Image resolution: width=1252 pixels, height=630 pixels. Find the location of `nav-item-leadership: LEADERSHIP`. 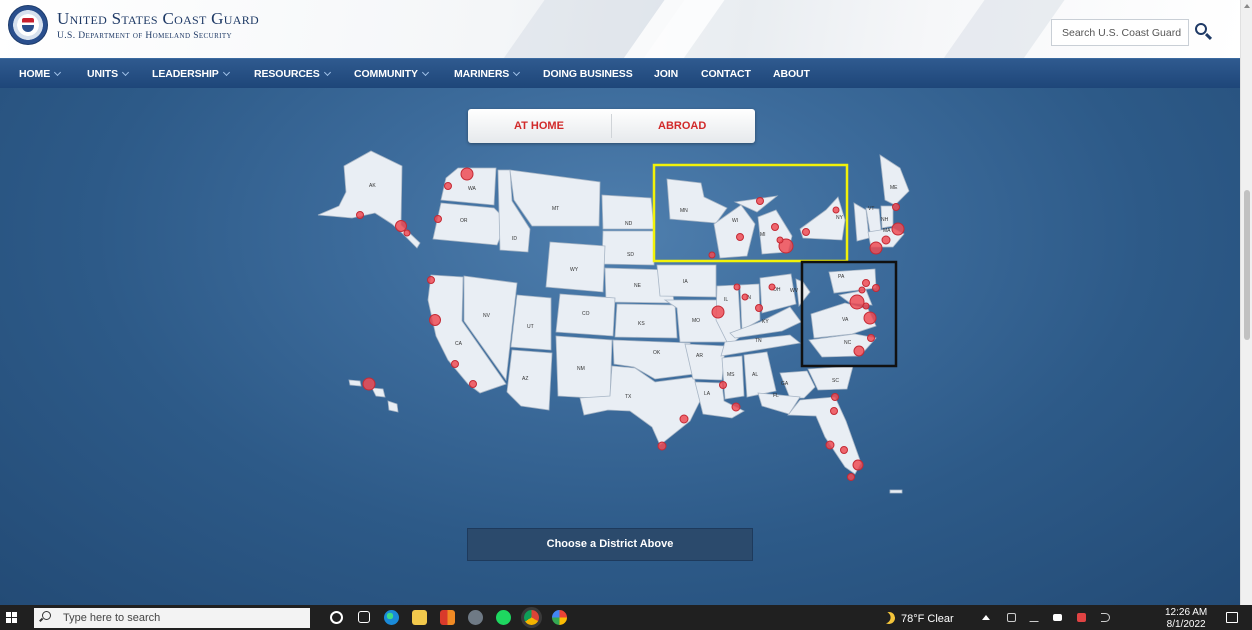

nav-item-leadership: LEADERSHIP is located at coordinates (191, 74).